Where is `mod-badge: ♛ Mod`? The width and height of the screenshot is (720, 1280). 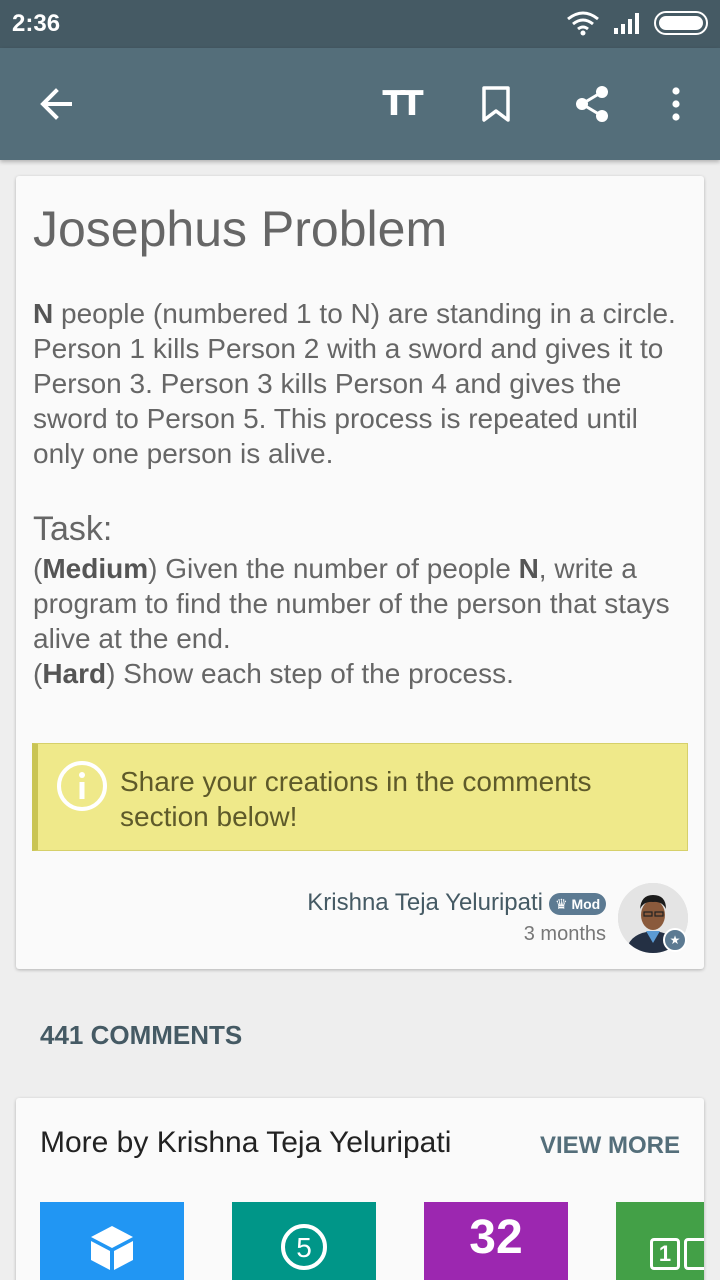 mod-badge: ♛ Mod is located at coordinates (578, 904).